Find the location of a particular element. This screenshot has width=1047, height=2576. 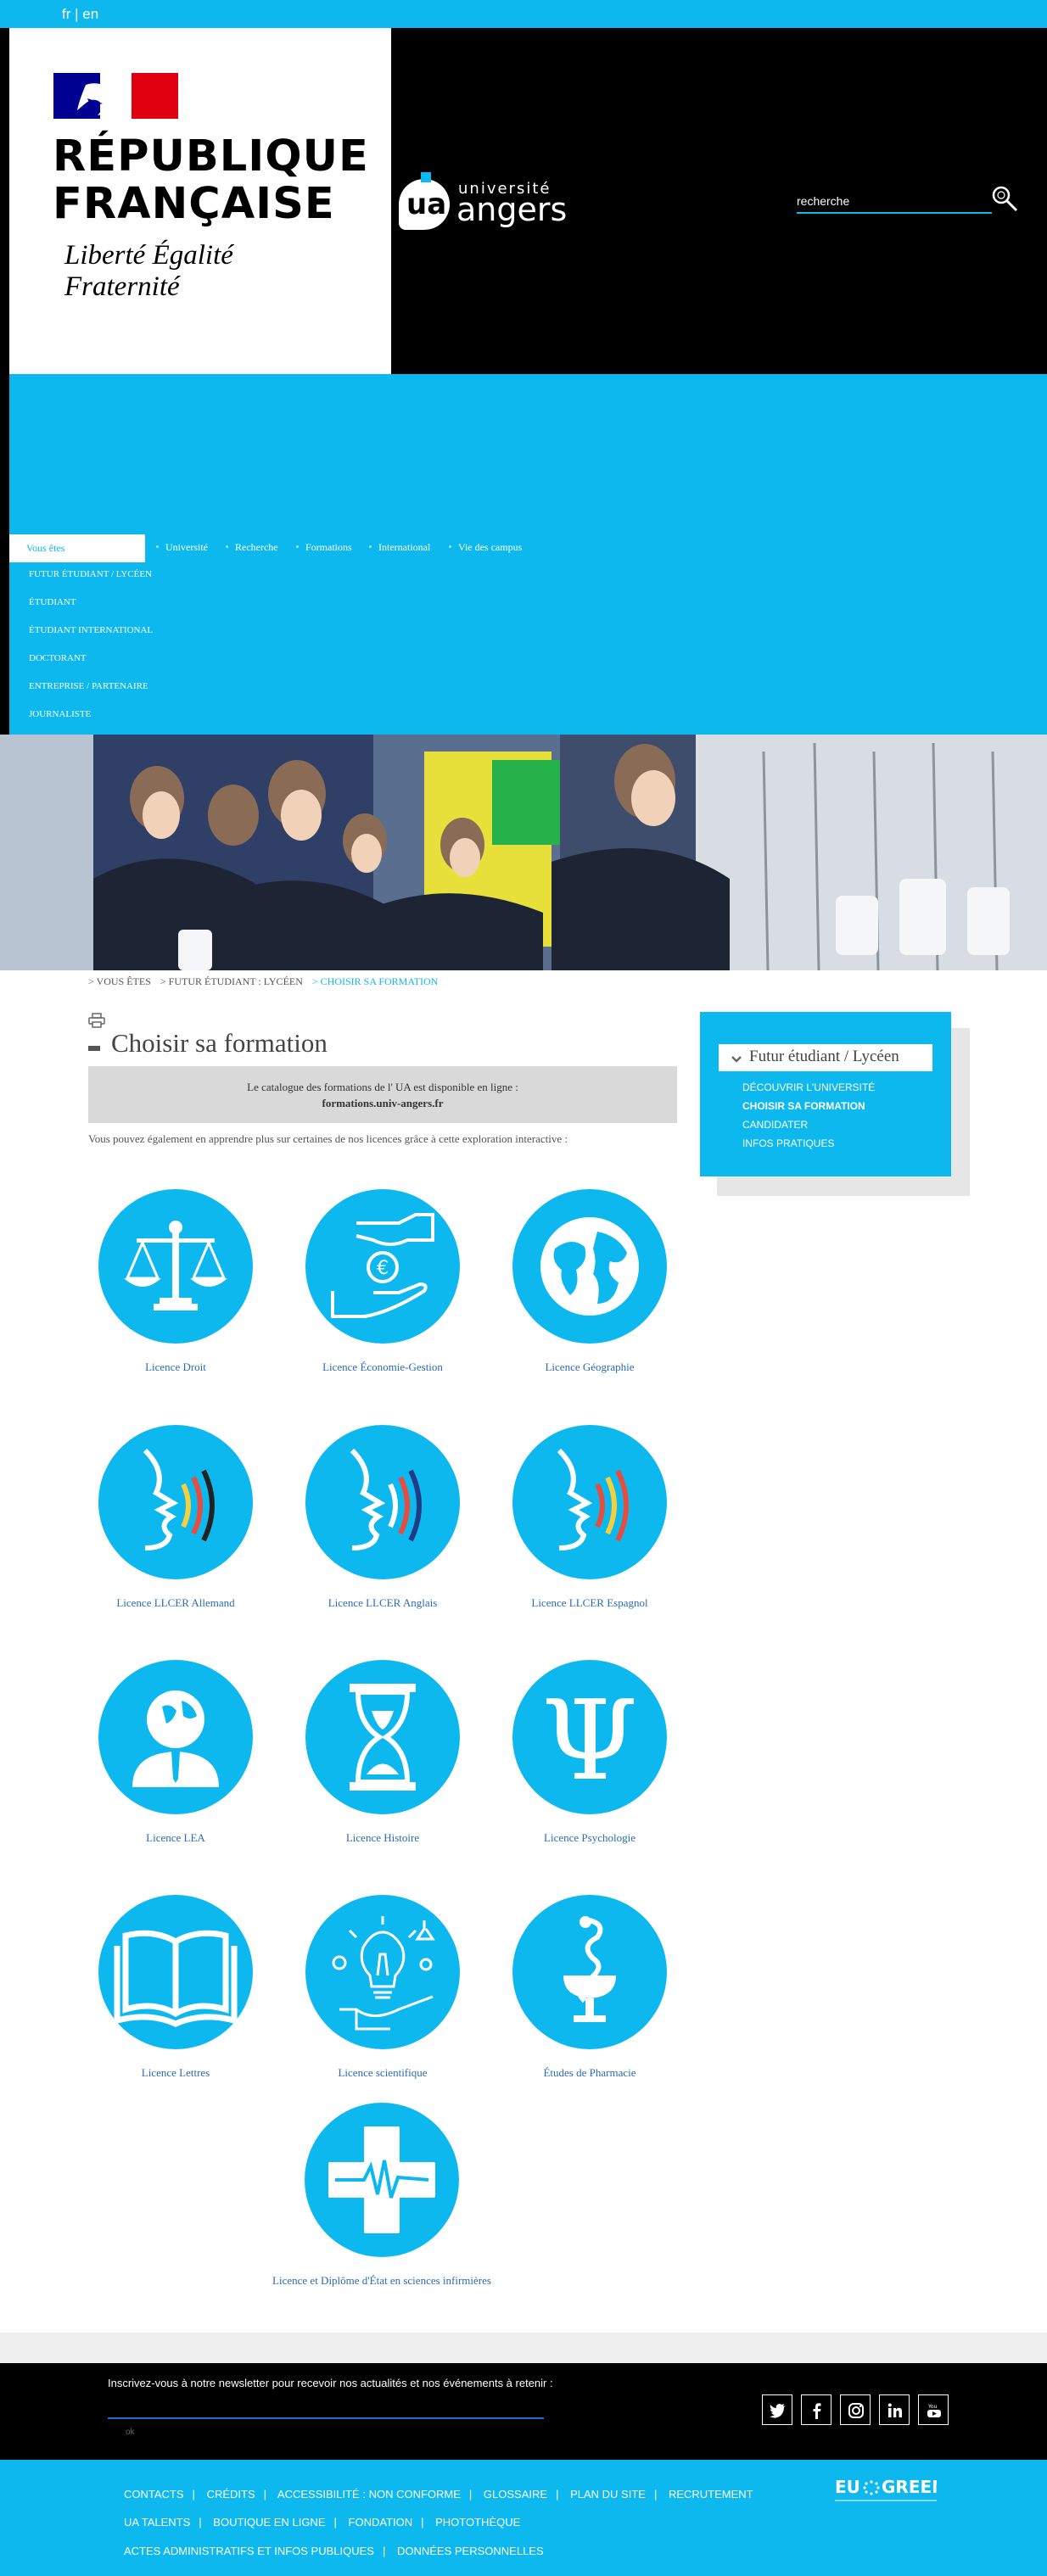

footer-link-plan-du-site: PLAN DU SITE is located at coordinates (608, 2494).